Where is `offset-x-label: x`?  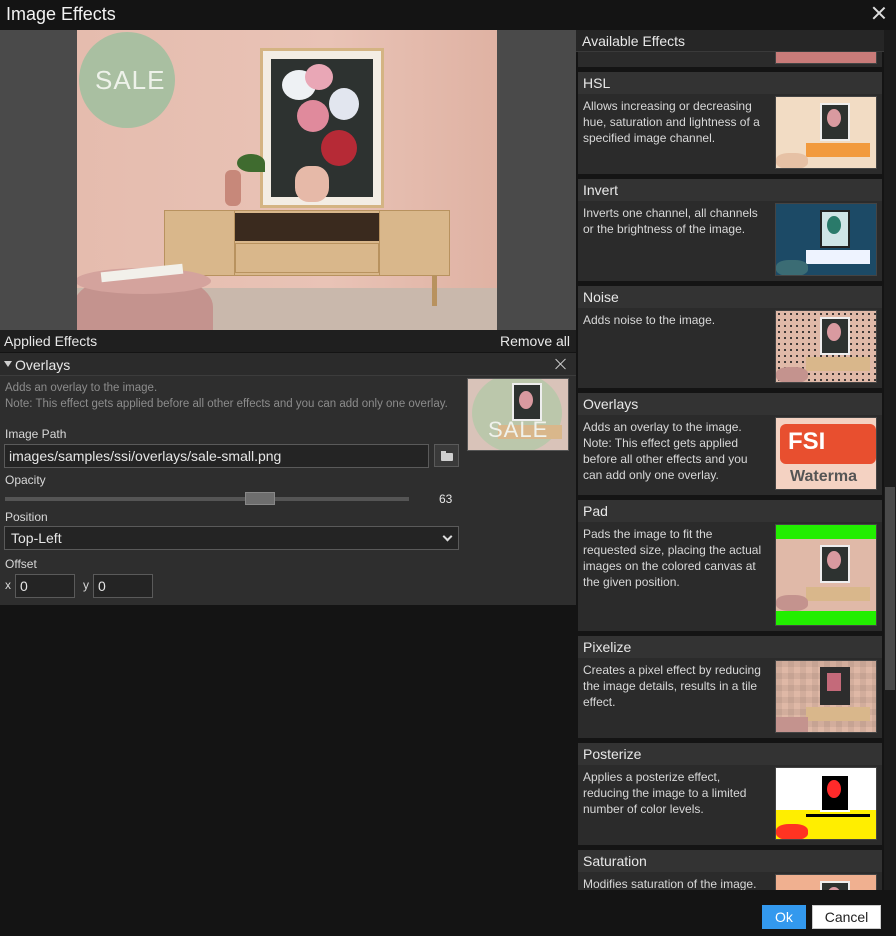 offset-x-label: x is located at coordinates (8, 585).